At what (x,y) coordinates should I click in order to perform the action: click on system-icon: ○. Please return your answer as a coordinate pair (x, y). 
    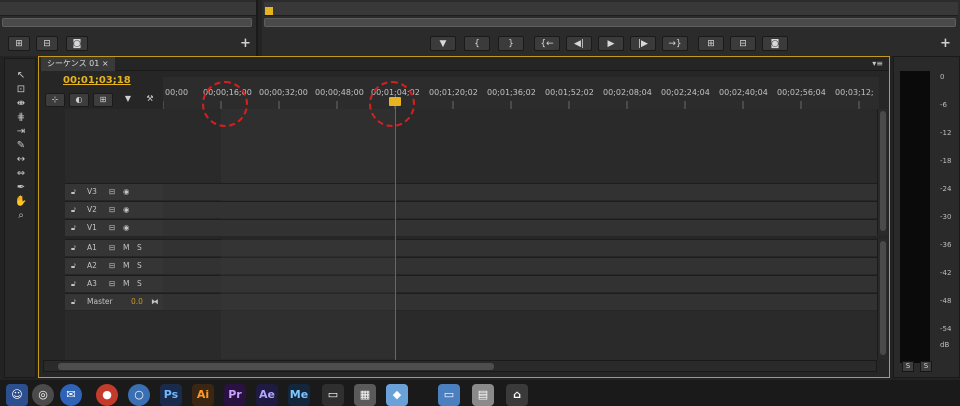
    Looking at the image, I should click on (139, 395).